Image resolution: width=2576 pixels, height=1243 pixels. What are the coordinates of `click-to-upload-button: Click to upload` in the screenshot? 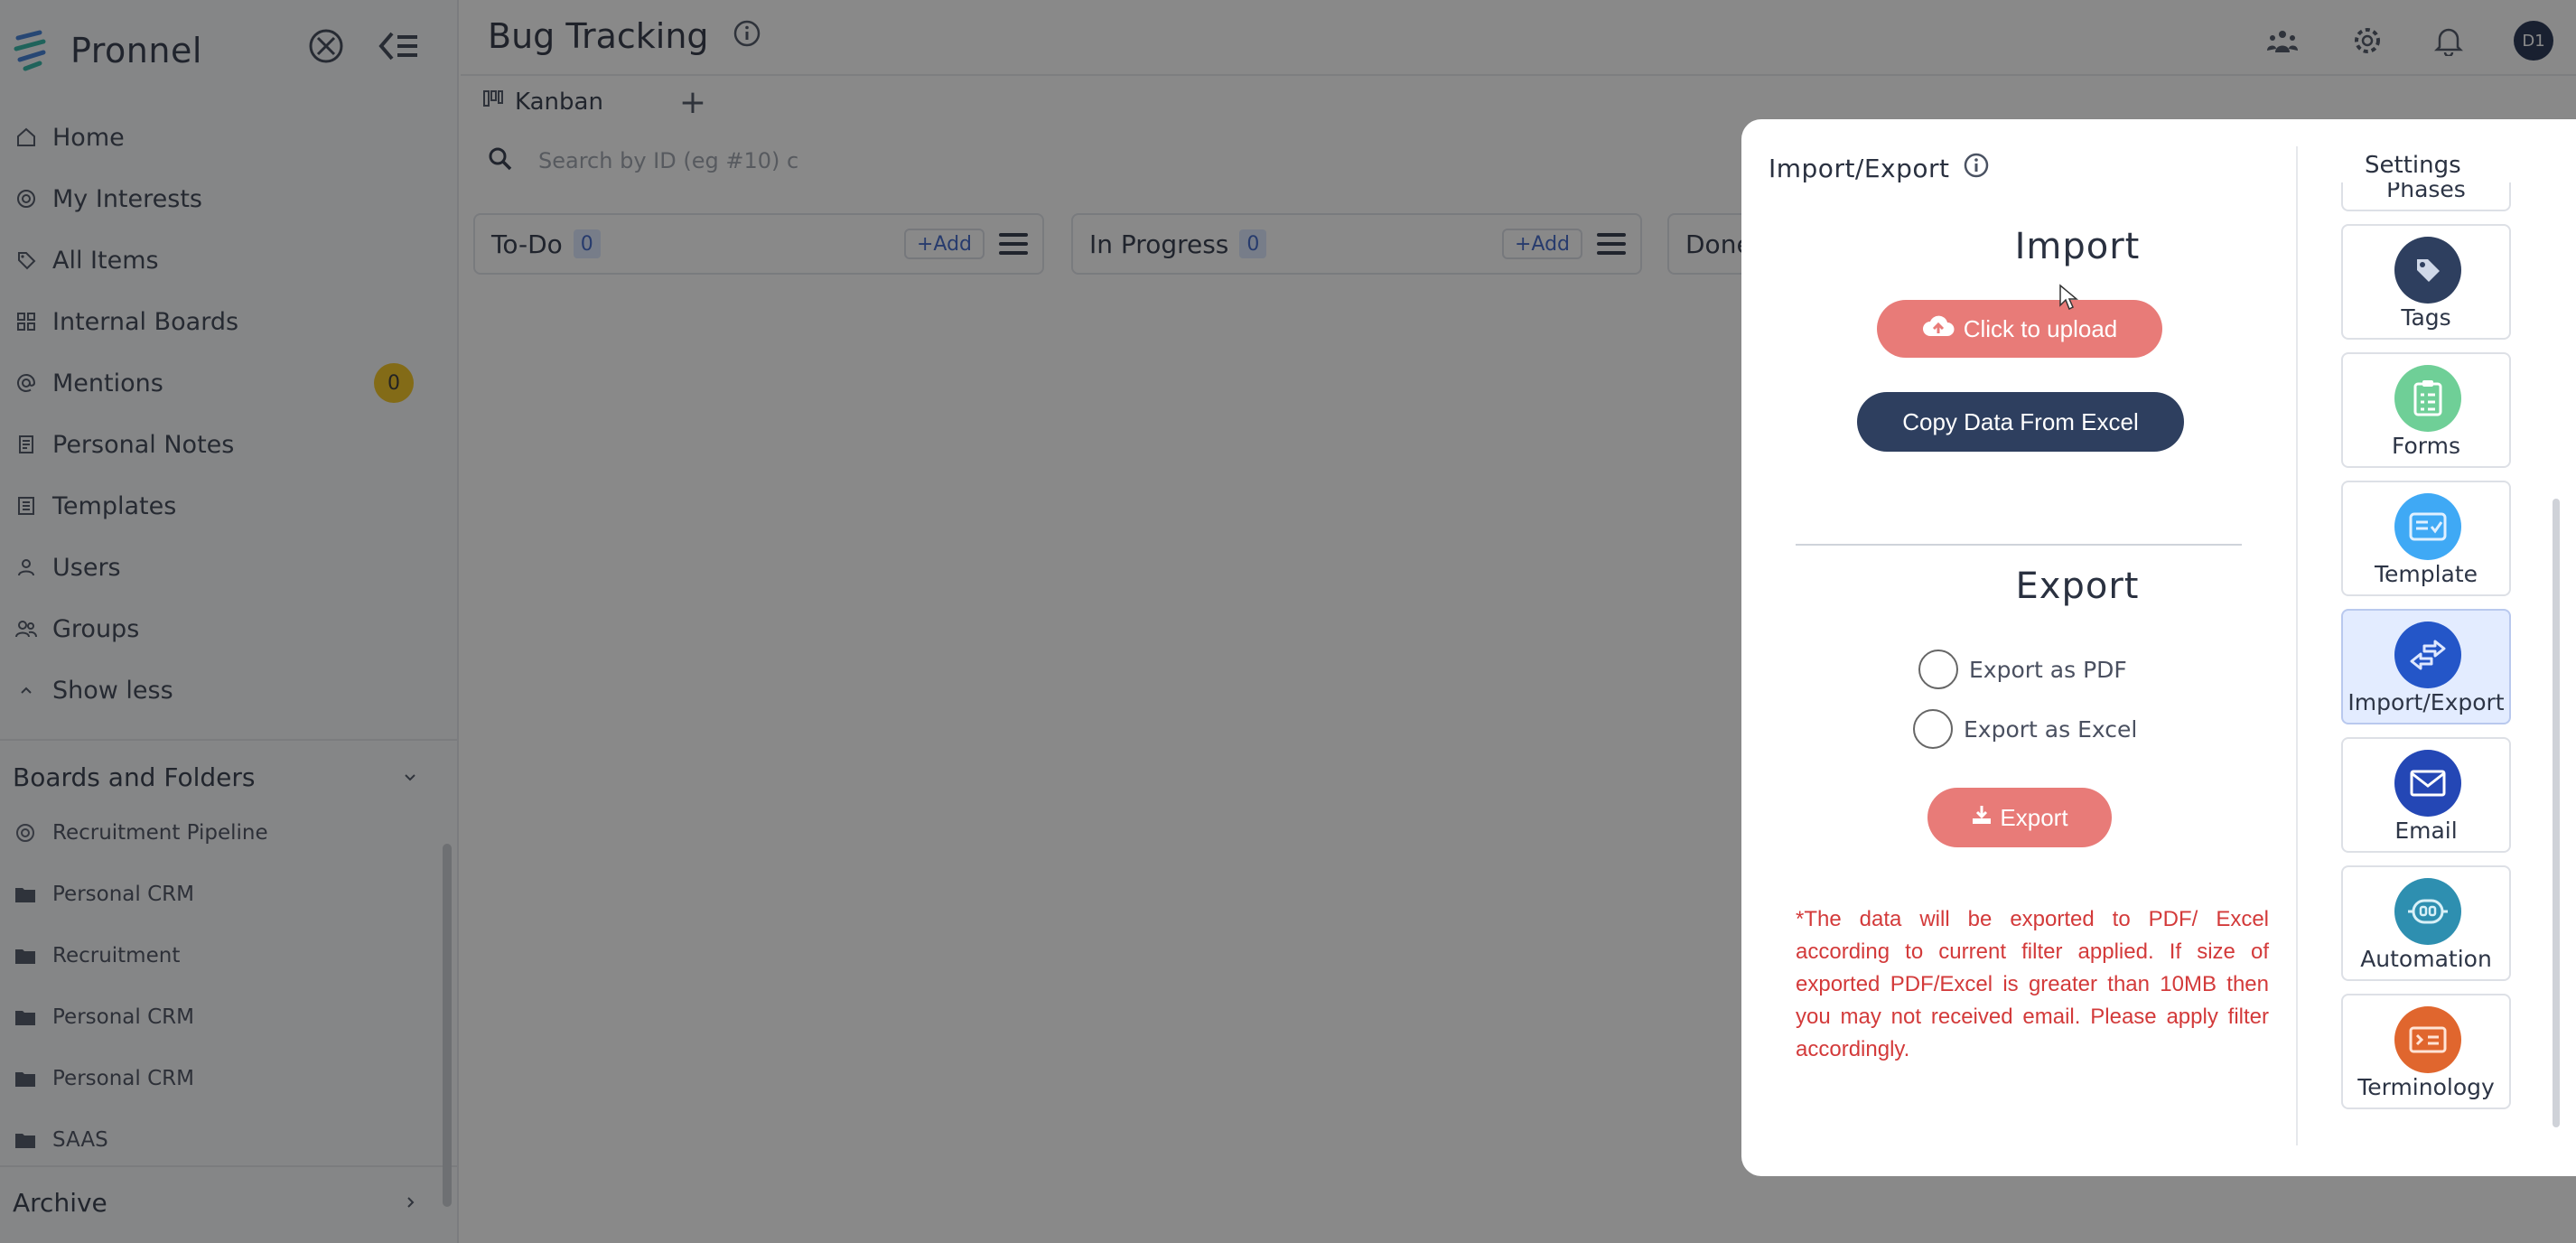 It's located at (2019, 329).